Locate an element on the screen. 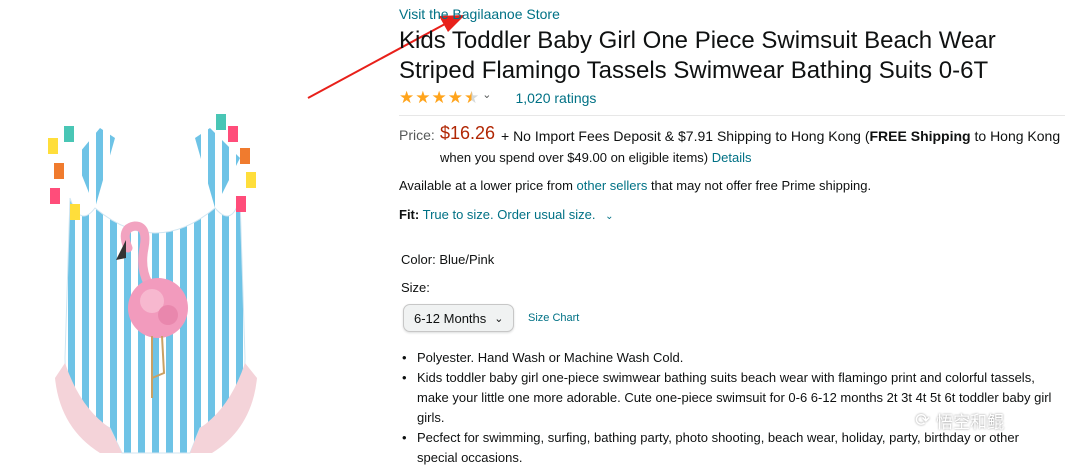  other-sellers-link: other sellers is located at coordinates (612, 185).